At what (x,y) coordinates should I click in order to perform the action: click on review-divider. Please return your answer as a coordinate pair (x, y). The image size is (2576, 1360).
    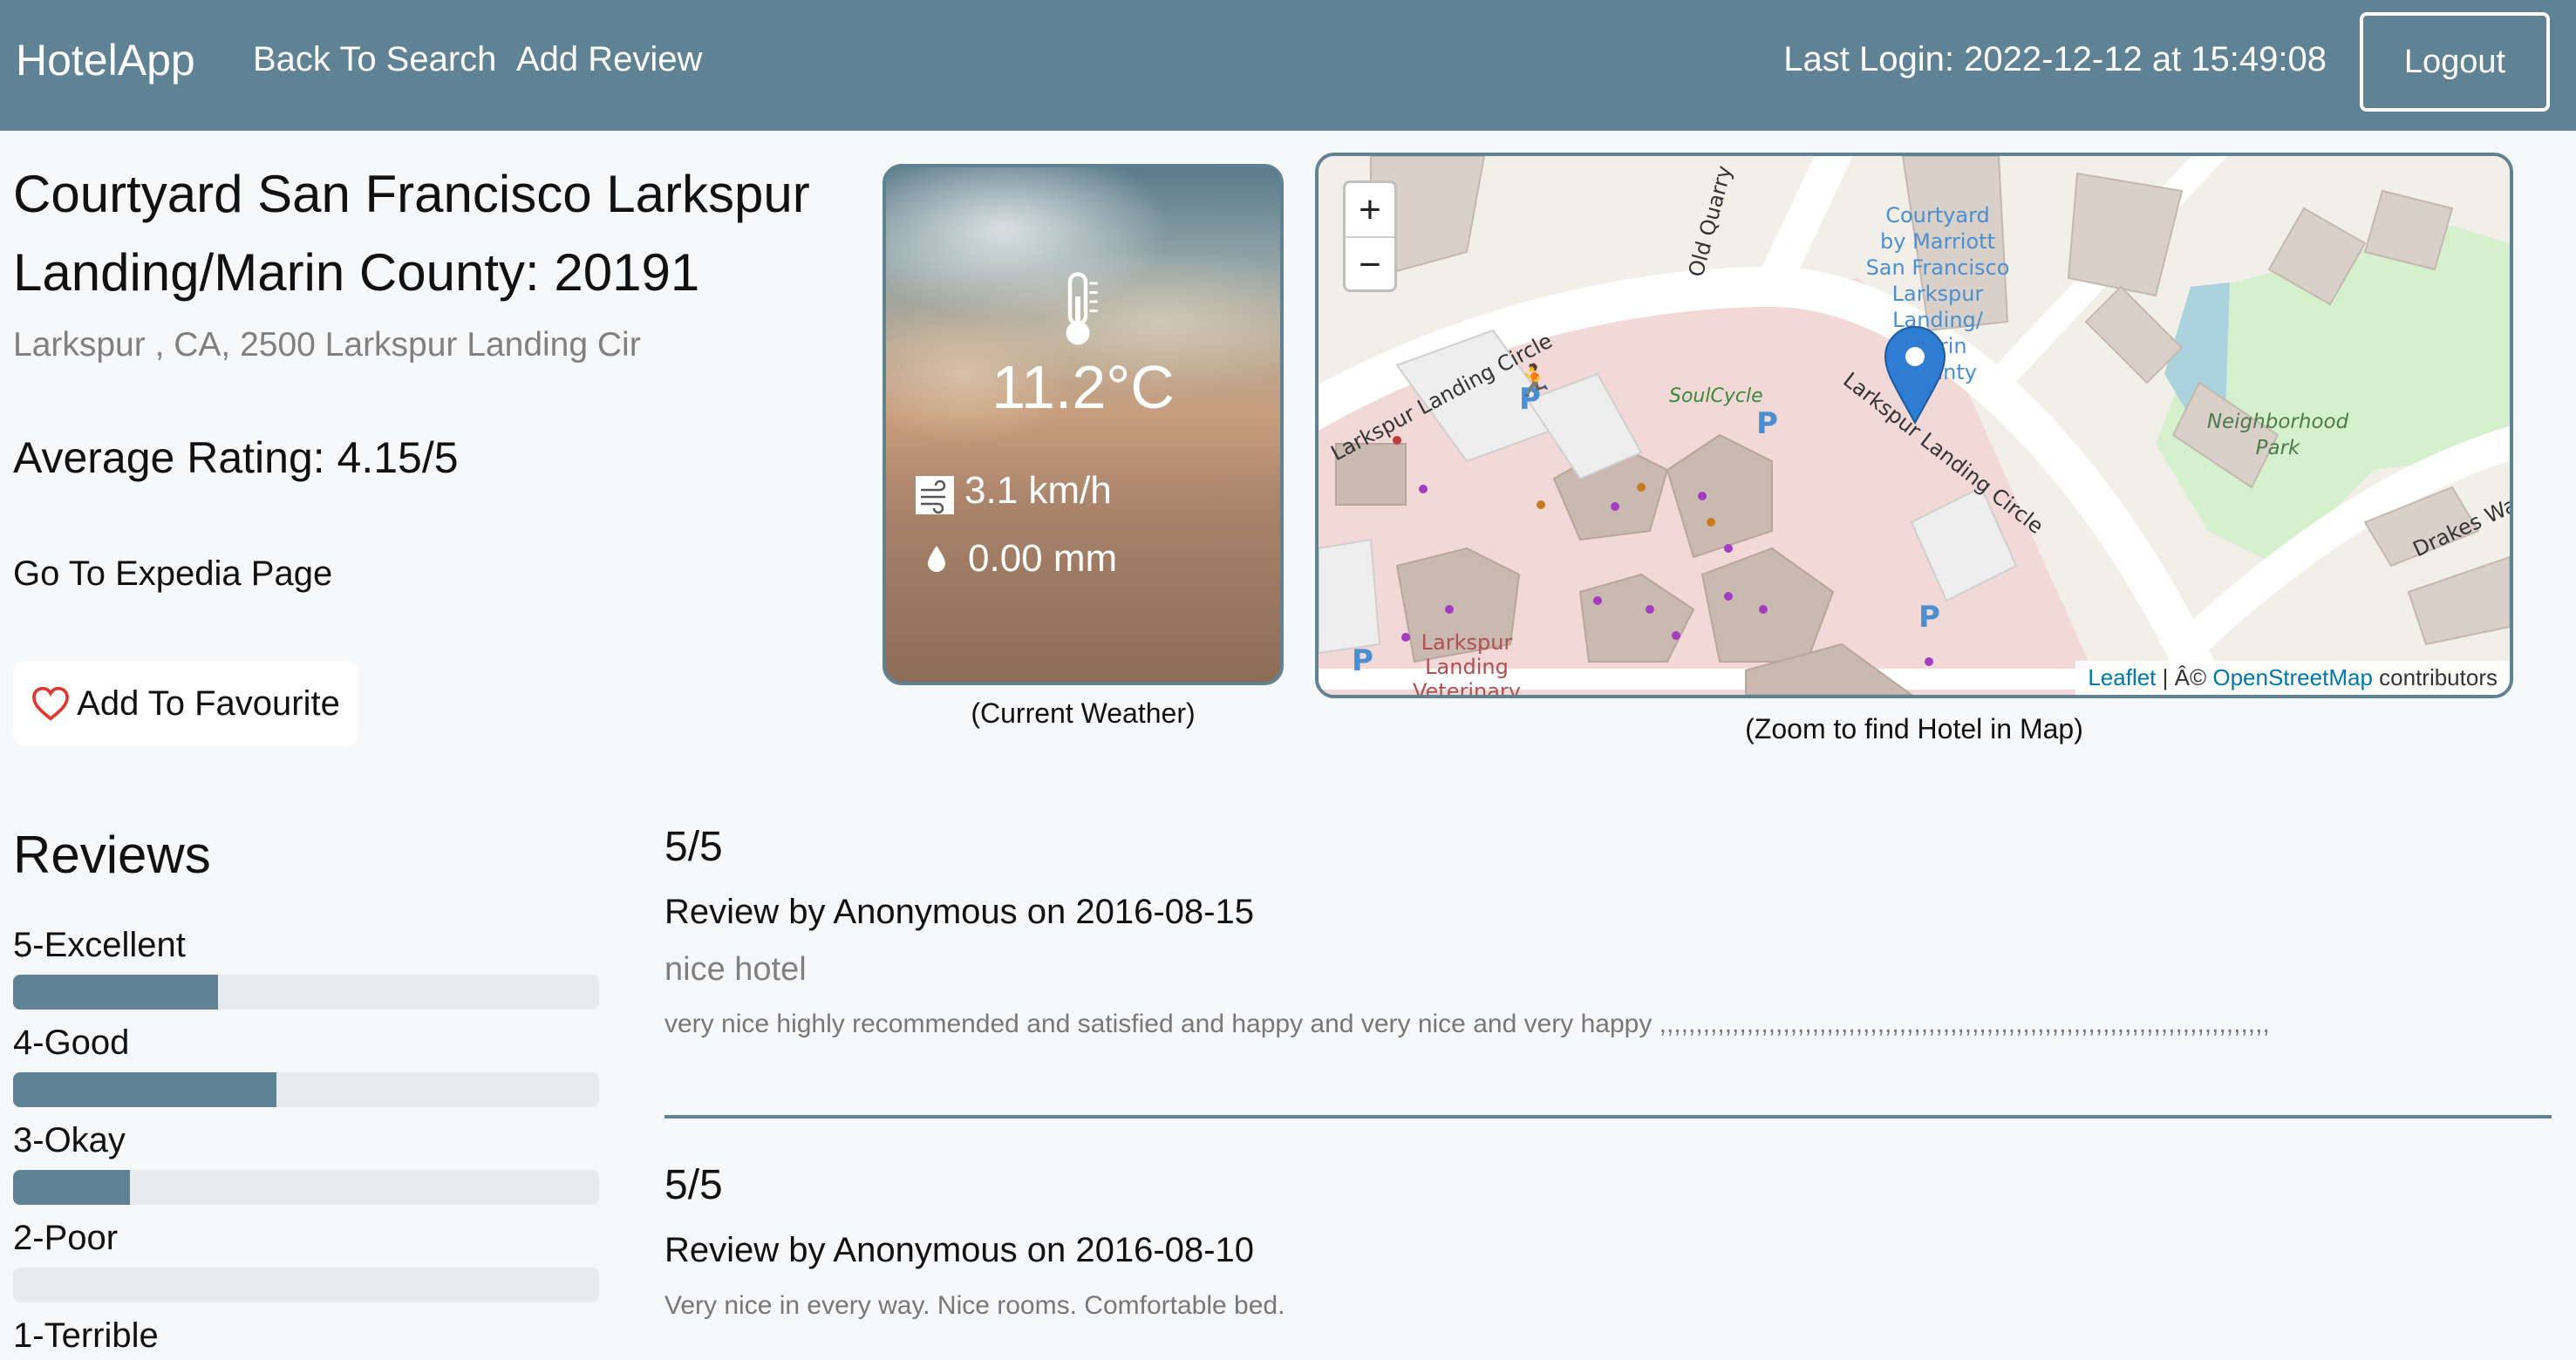
    Looking at the image, I should click on (1608, 1117).